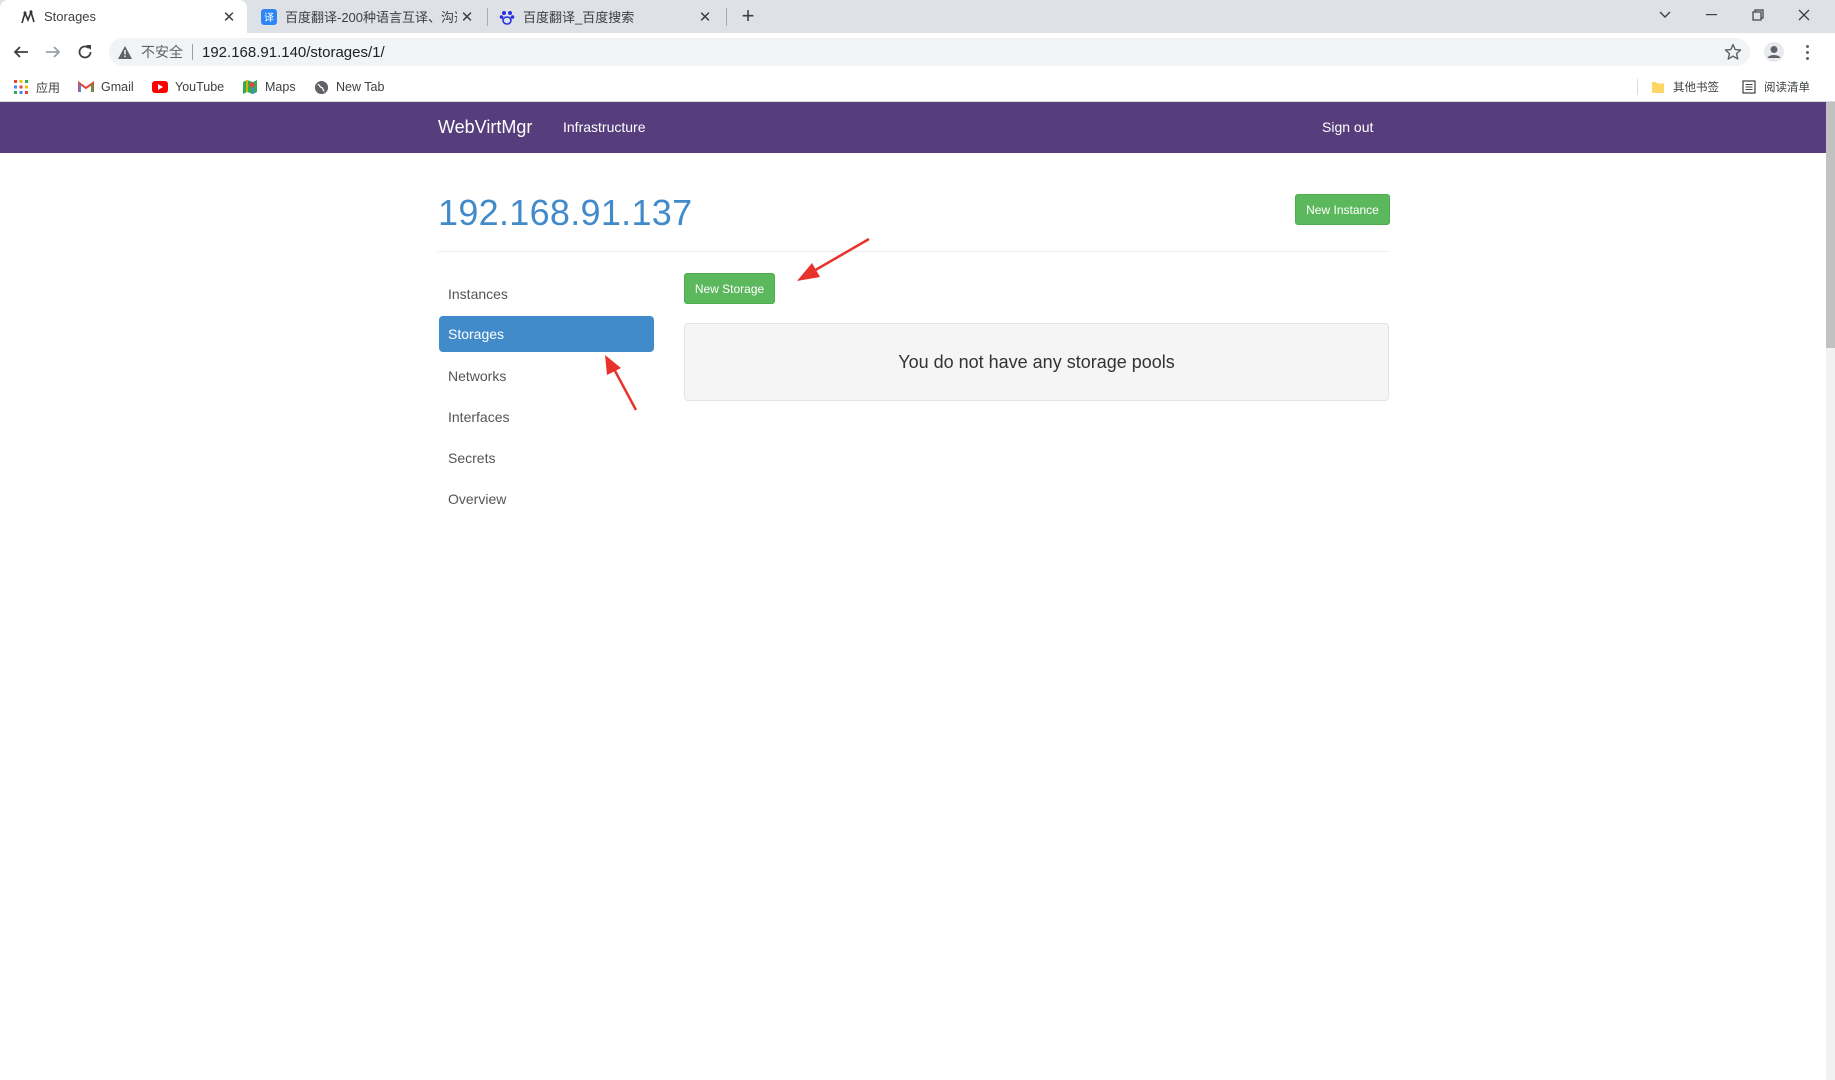 This screenshot has height=1080, width=1835. Describe the element at coordinates (1787, 87) in the screenshot. I see `bookmark-label: 阅读清单` at that location.